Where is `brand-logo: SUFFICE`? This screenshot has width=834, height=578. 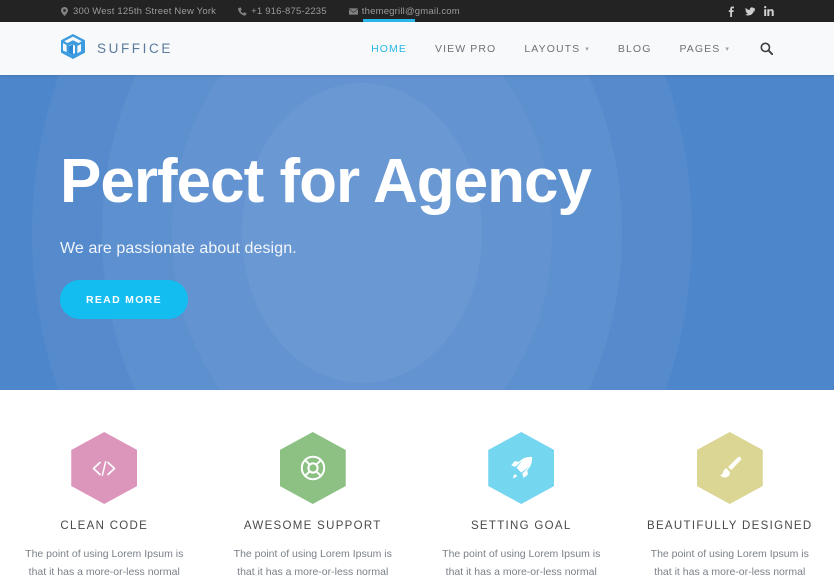
brand-logo: SUFFICE is located at coordinates (115, 48).